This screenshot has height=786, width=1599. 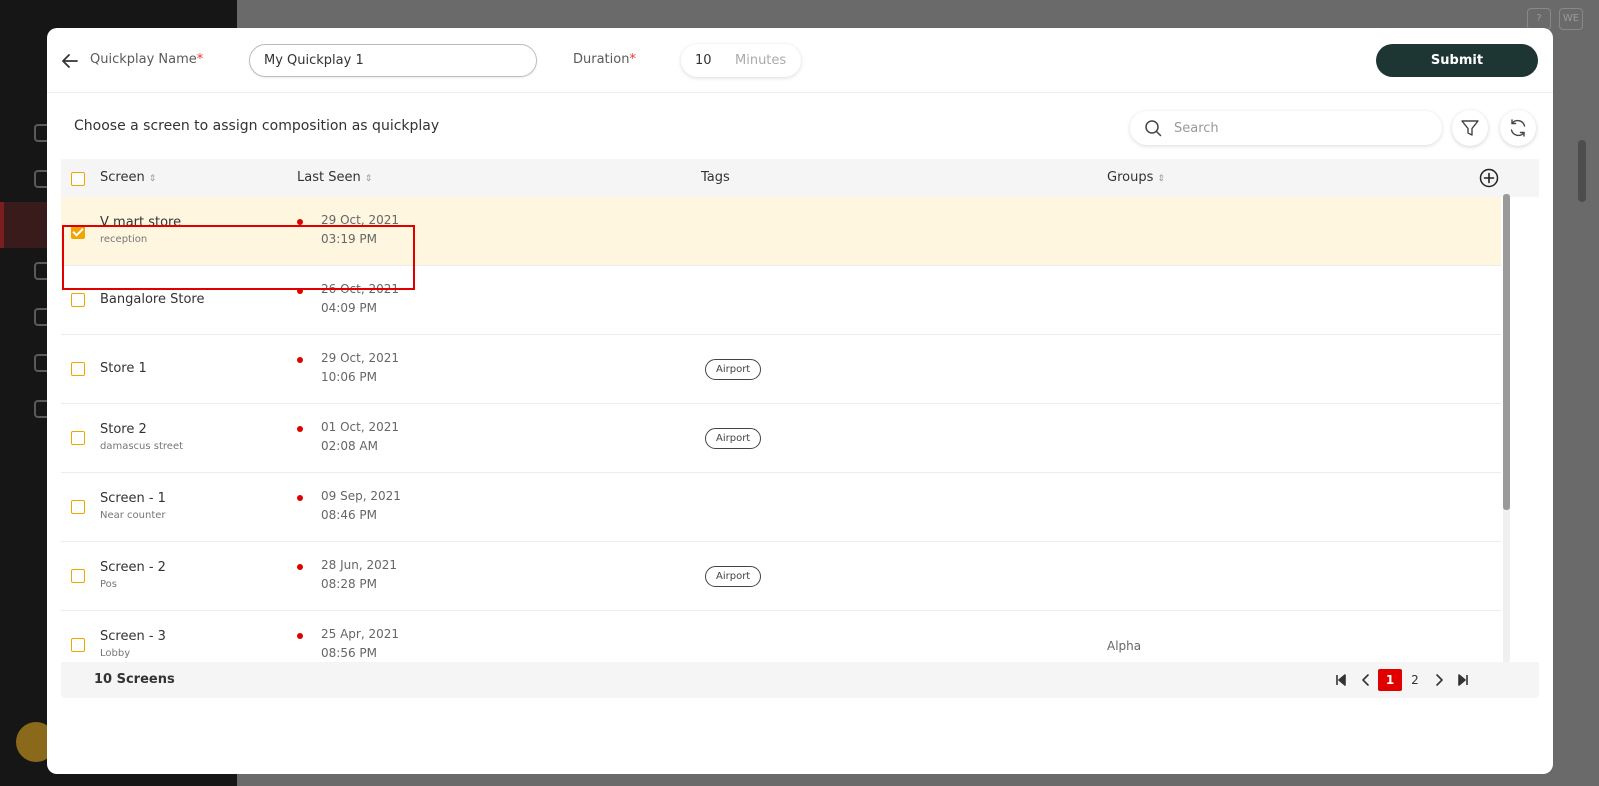 I want to click on screen-name: Store 1, so click(x=123, y=368).